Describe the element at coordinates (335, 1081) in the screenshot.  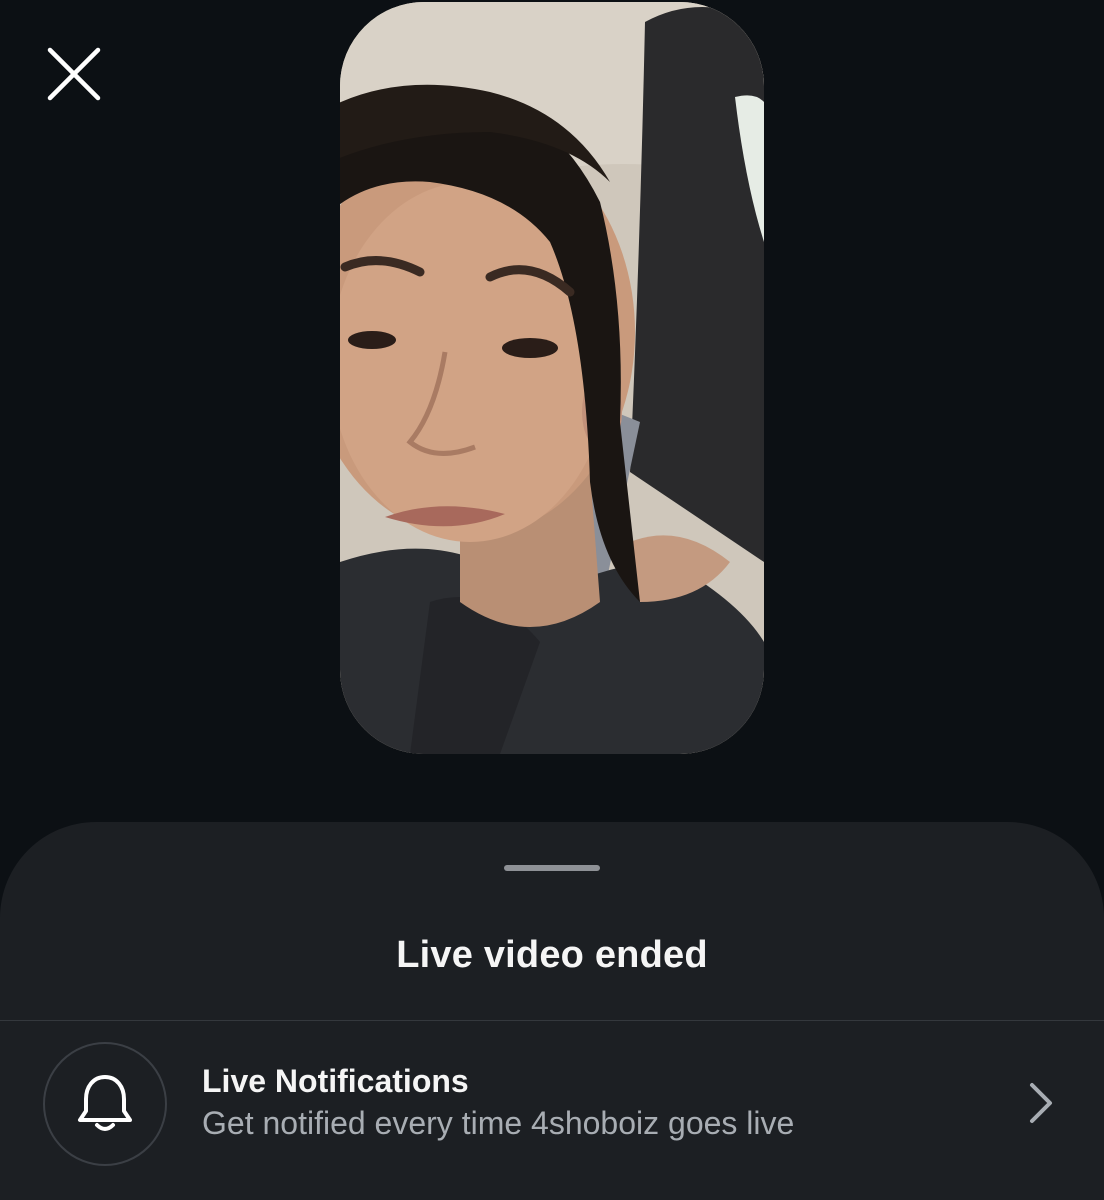
I see `live-notifications-title: Live Notifications` at that location.